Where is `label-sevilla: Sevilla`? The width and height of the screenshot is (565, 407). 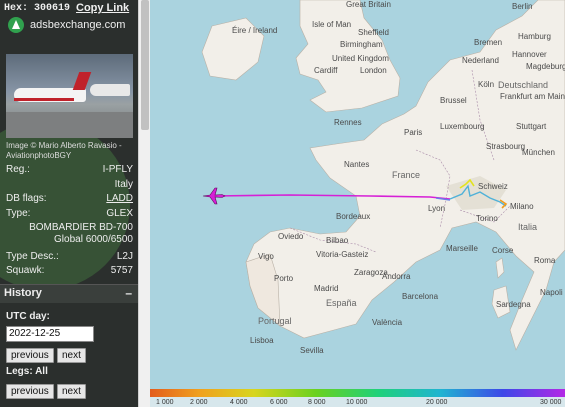
label-sevilla: Sevilla is located at coordinates (312, 350).